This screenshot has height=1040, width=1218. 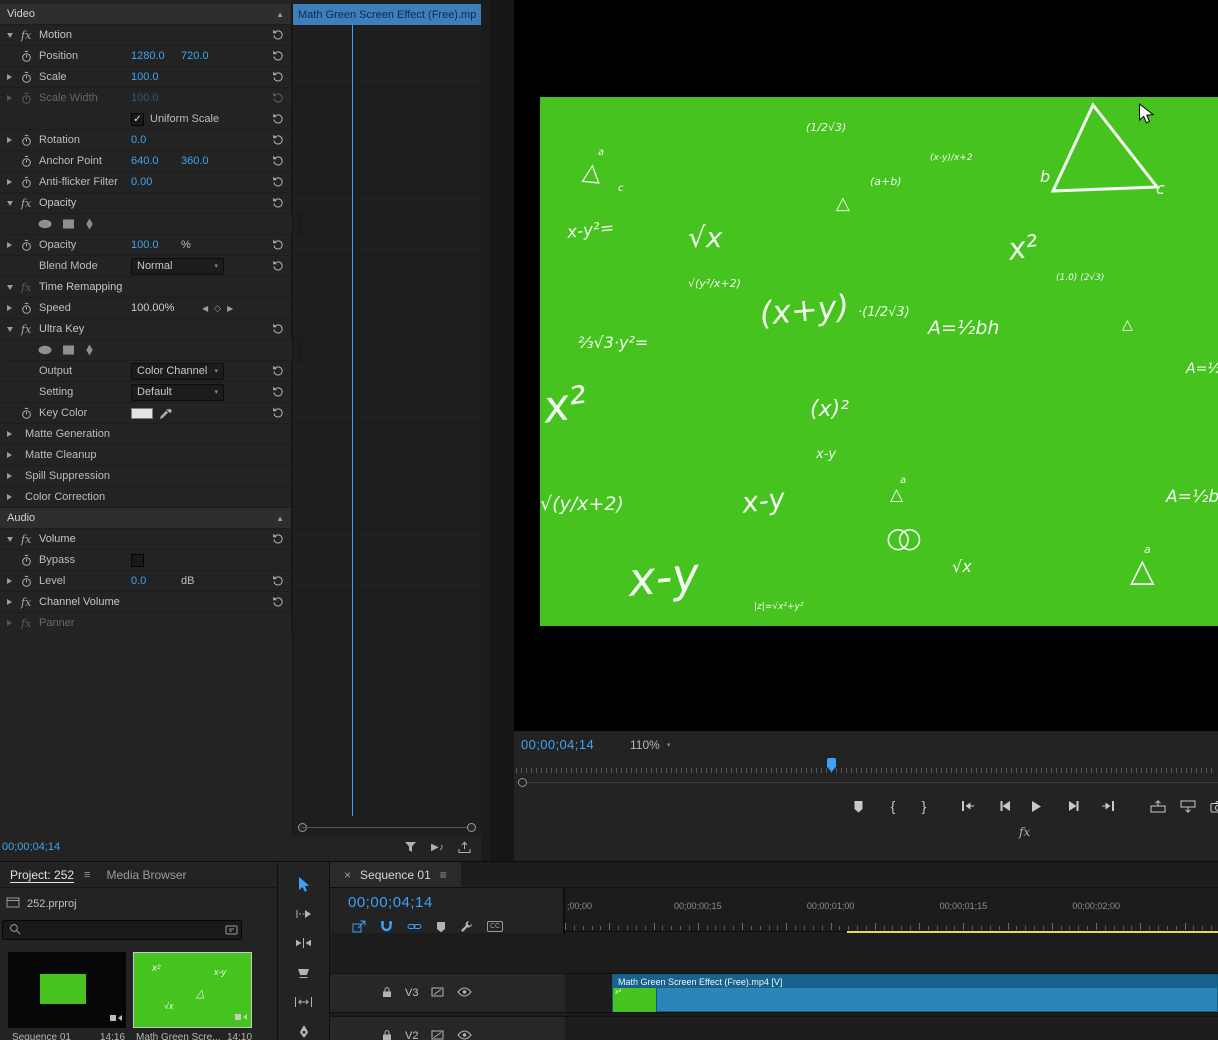 What do you see at coordinates (1158, 806) in the screenshot?
I see `lift-button` at bounding box center [1158, 806].